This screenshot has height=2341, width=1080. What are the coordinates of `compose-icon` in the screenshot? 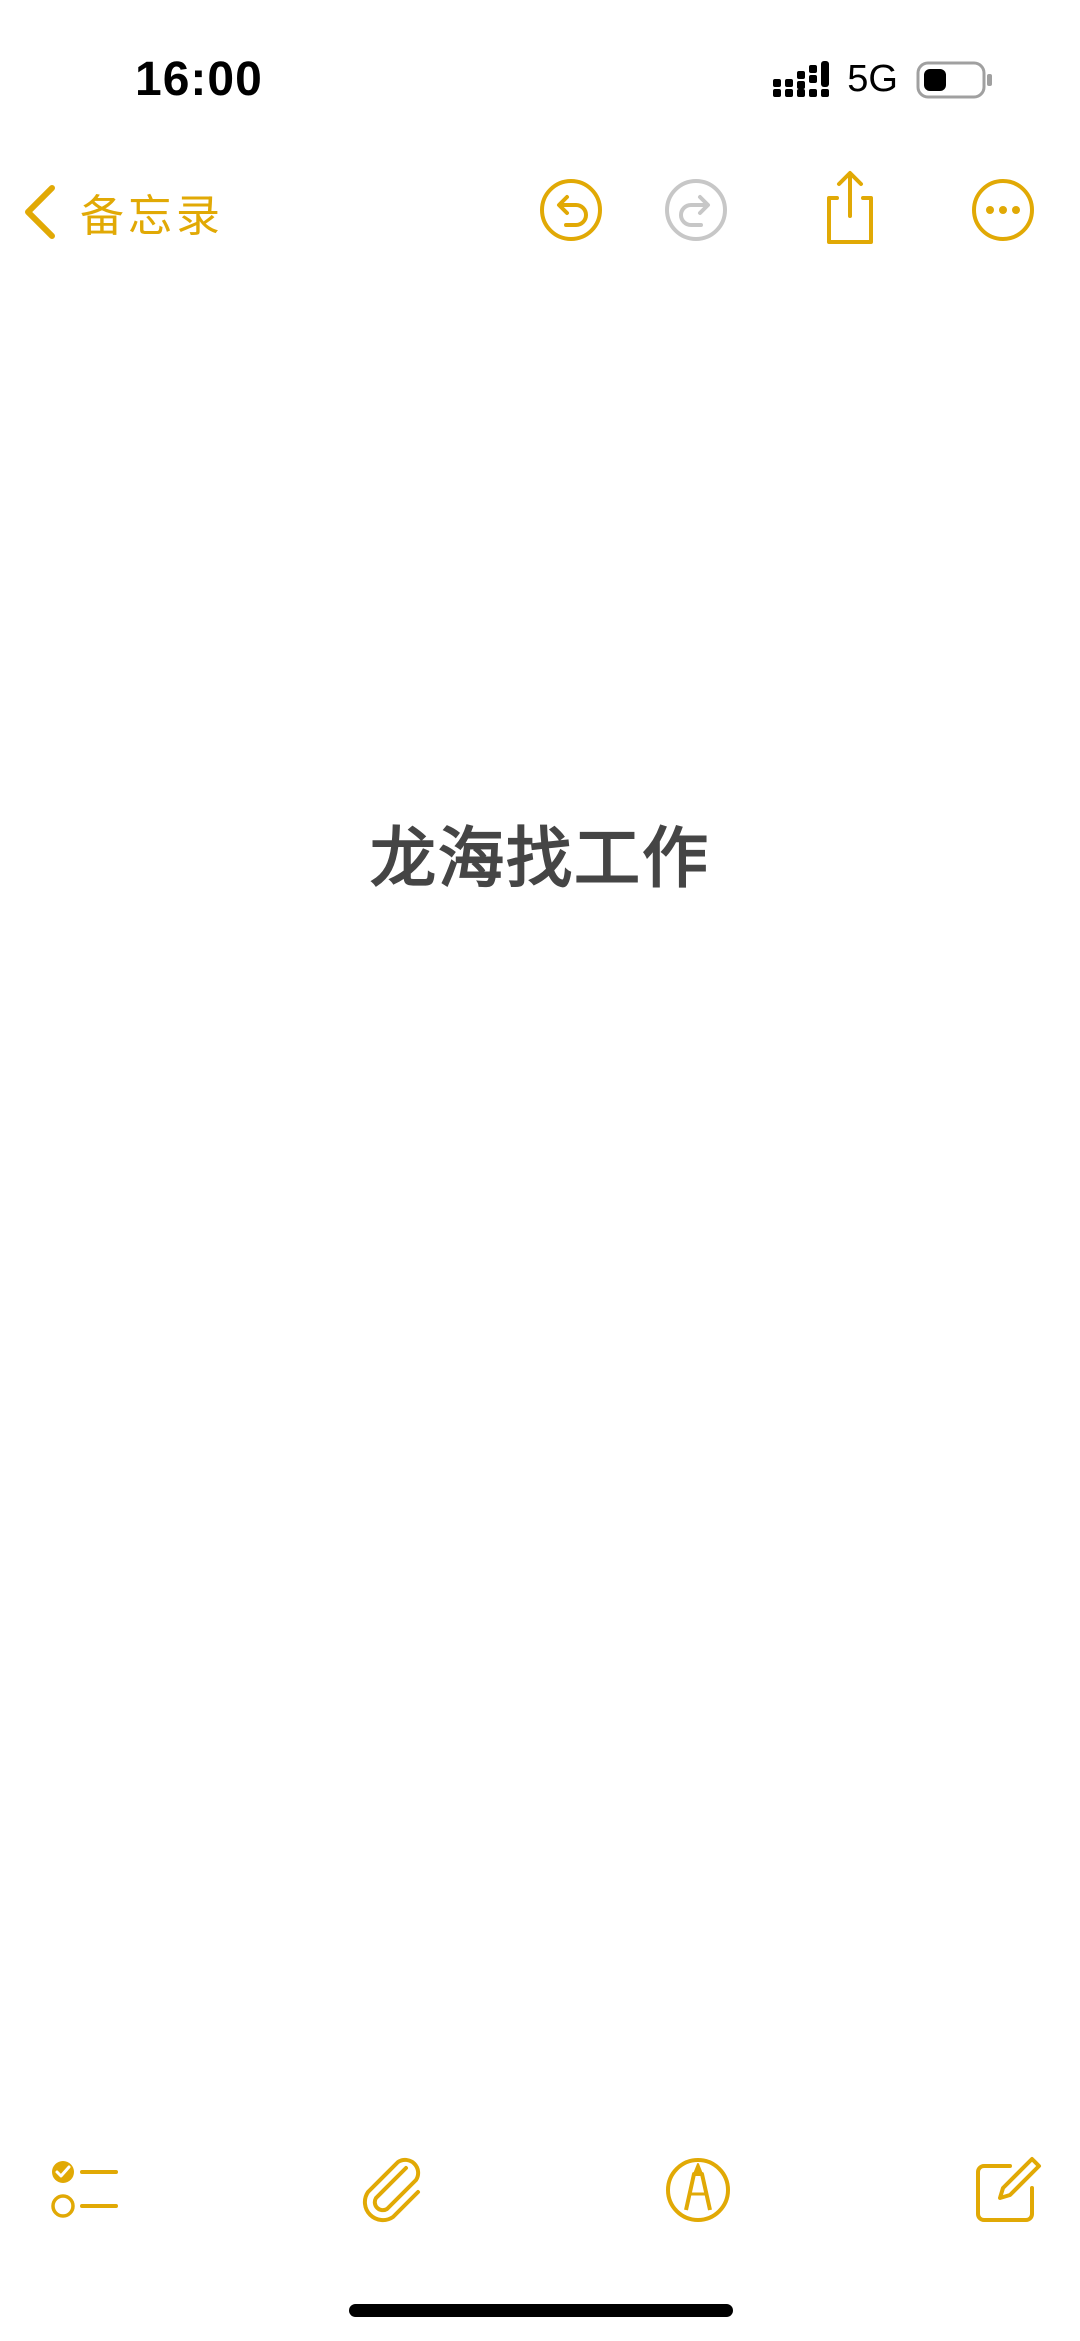 It's located at (1006, 2190).